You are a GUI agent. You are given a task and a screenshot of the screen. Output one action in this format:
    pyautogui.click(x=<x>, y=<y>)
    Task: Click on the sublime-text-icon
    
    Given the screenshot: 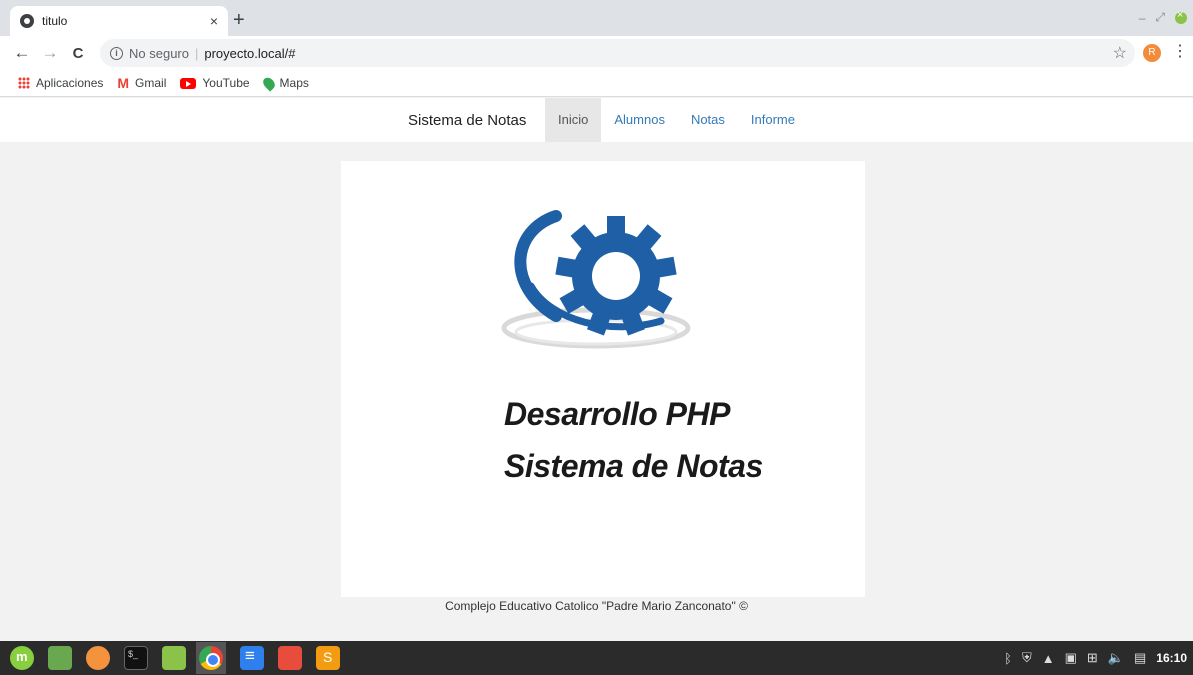 What is the action you would take?
    pyautogui.click(x=328, y=658)
    